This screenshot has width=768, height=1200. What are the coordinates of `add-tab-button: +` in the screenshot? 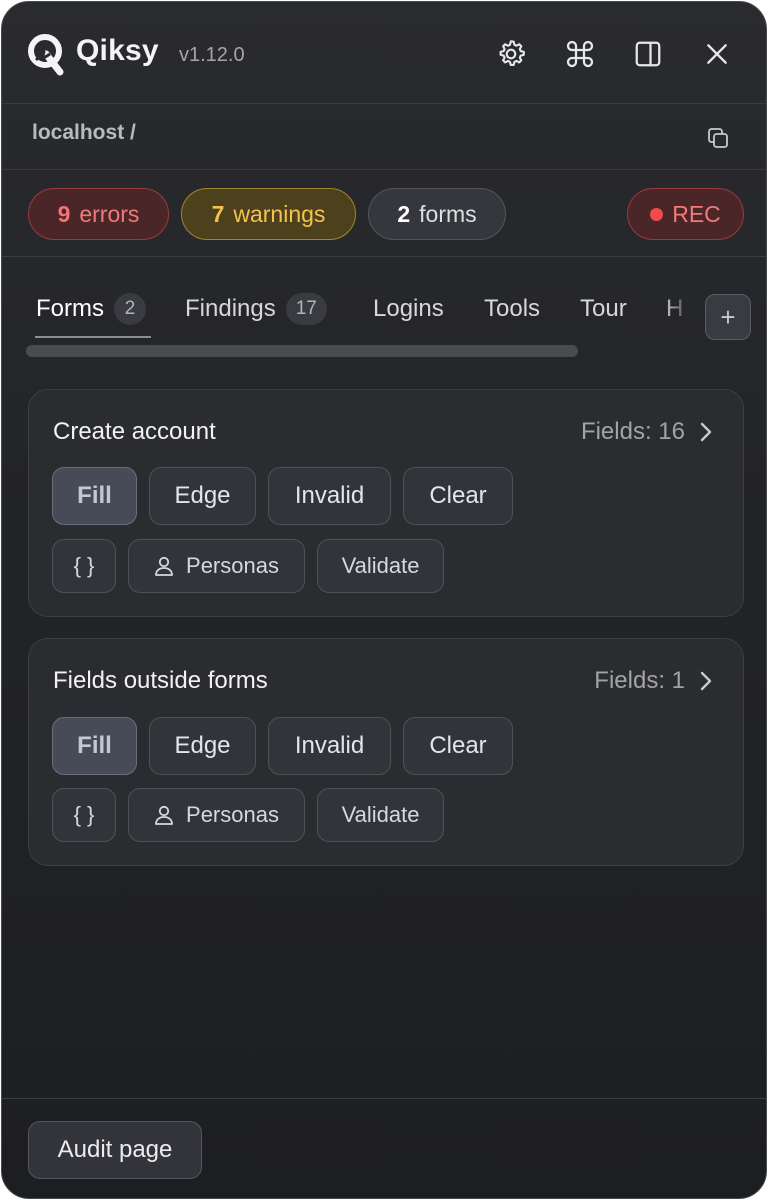 It's located at (728, 317).